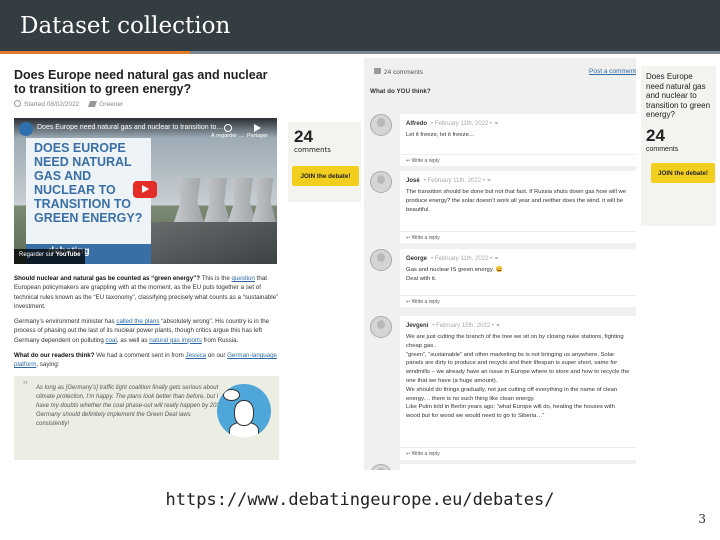 The width and height of the screenshot is (720, 540). I want to click on quote-icon: “, so click(25, 384).